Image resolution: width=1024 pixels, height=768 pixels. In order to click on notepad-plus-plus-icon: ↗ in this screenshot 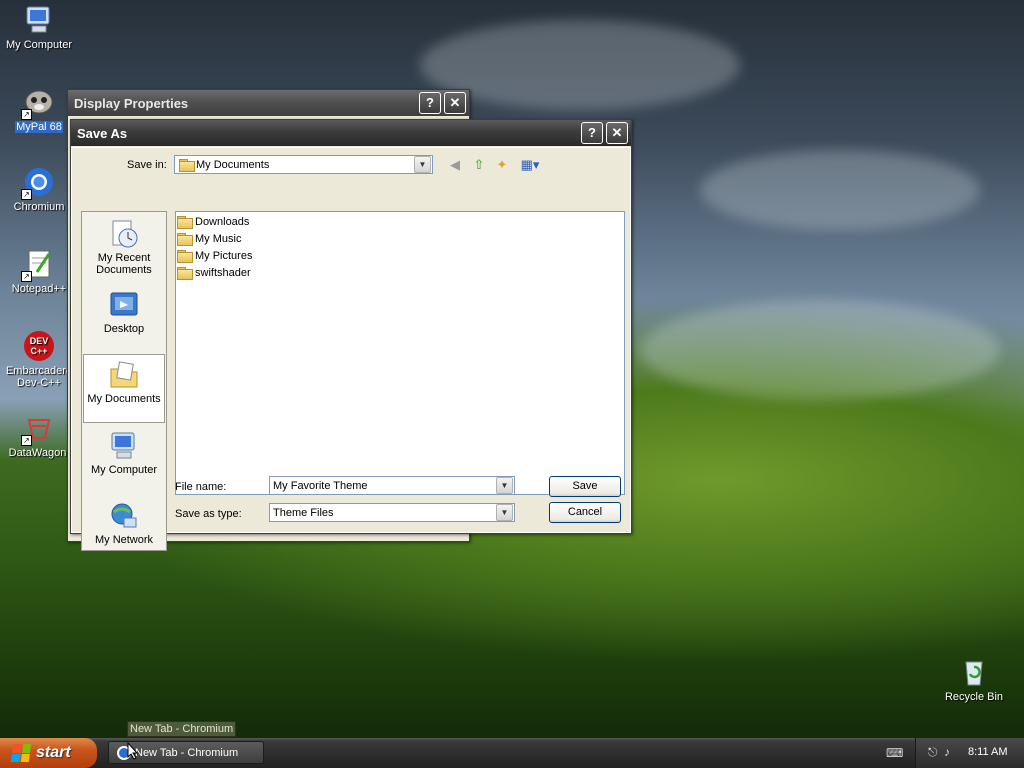, I will do `click(38, 265)`.